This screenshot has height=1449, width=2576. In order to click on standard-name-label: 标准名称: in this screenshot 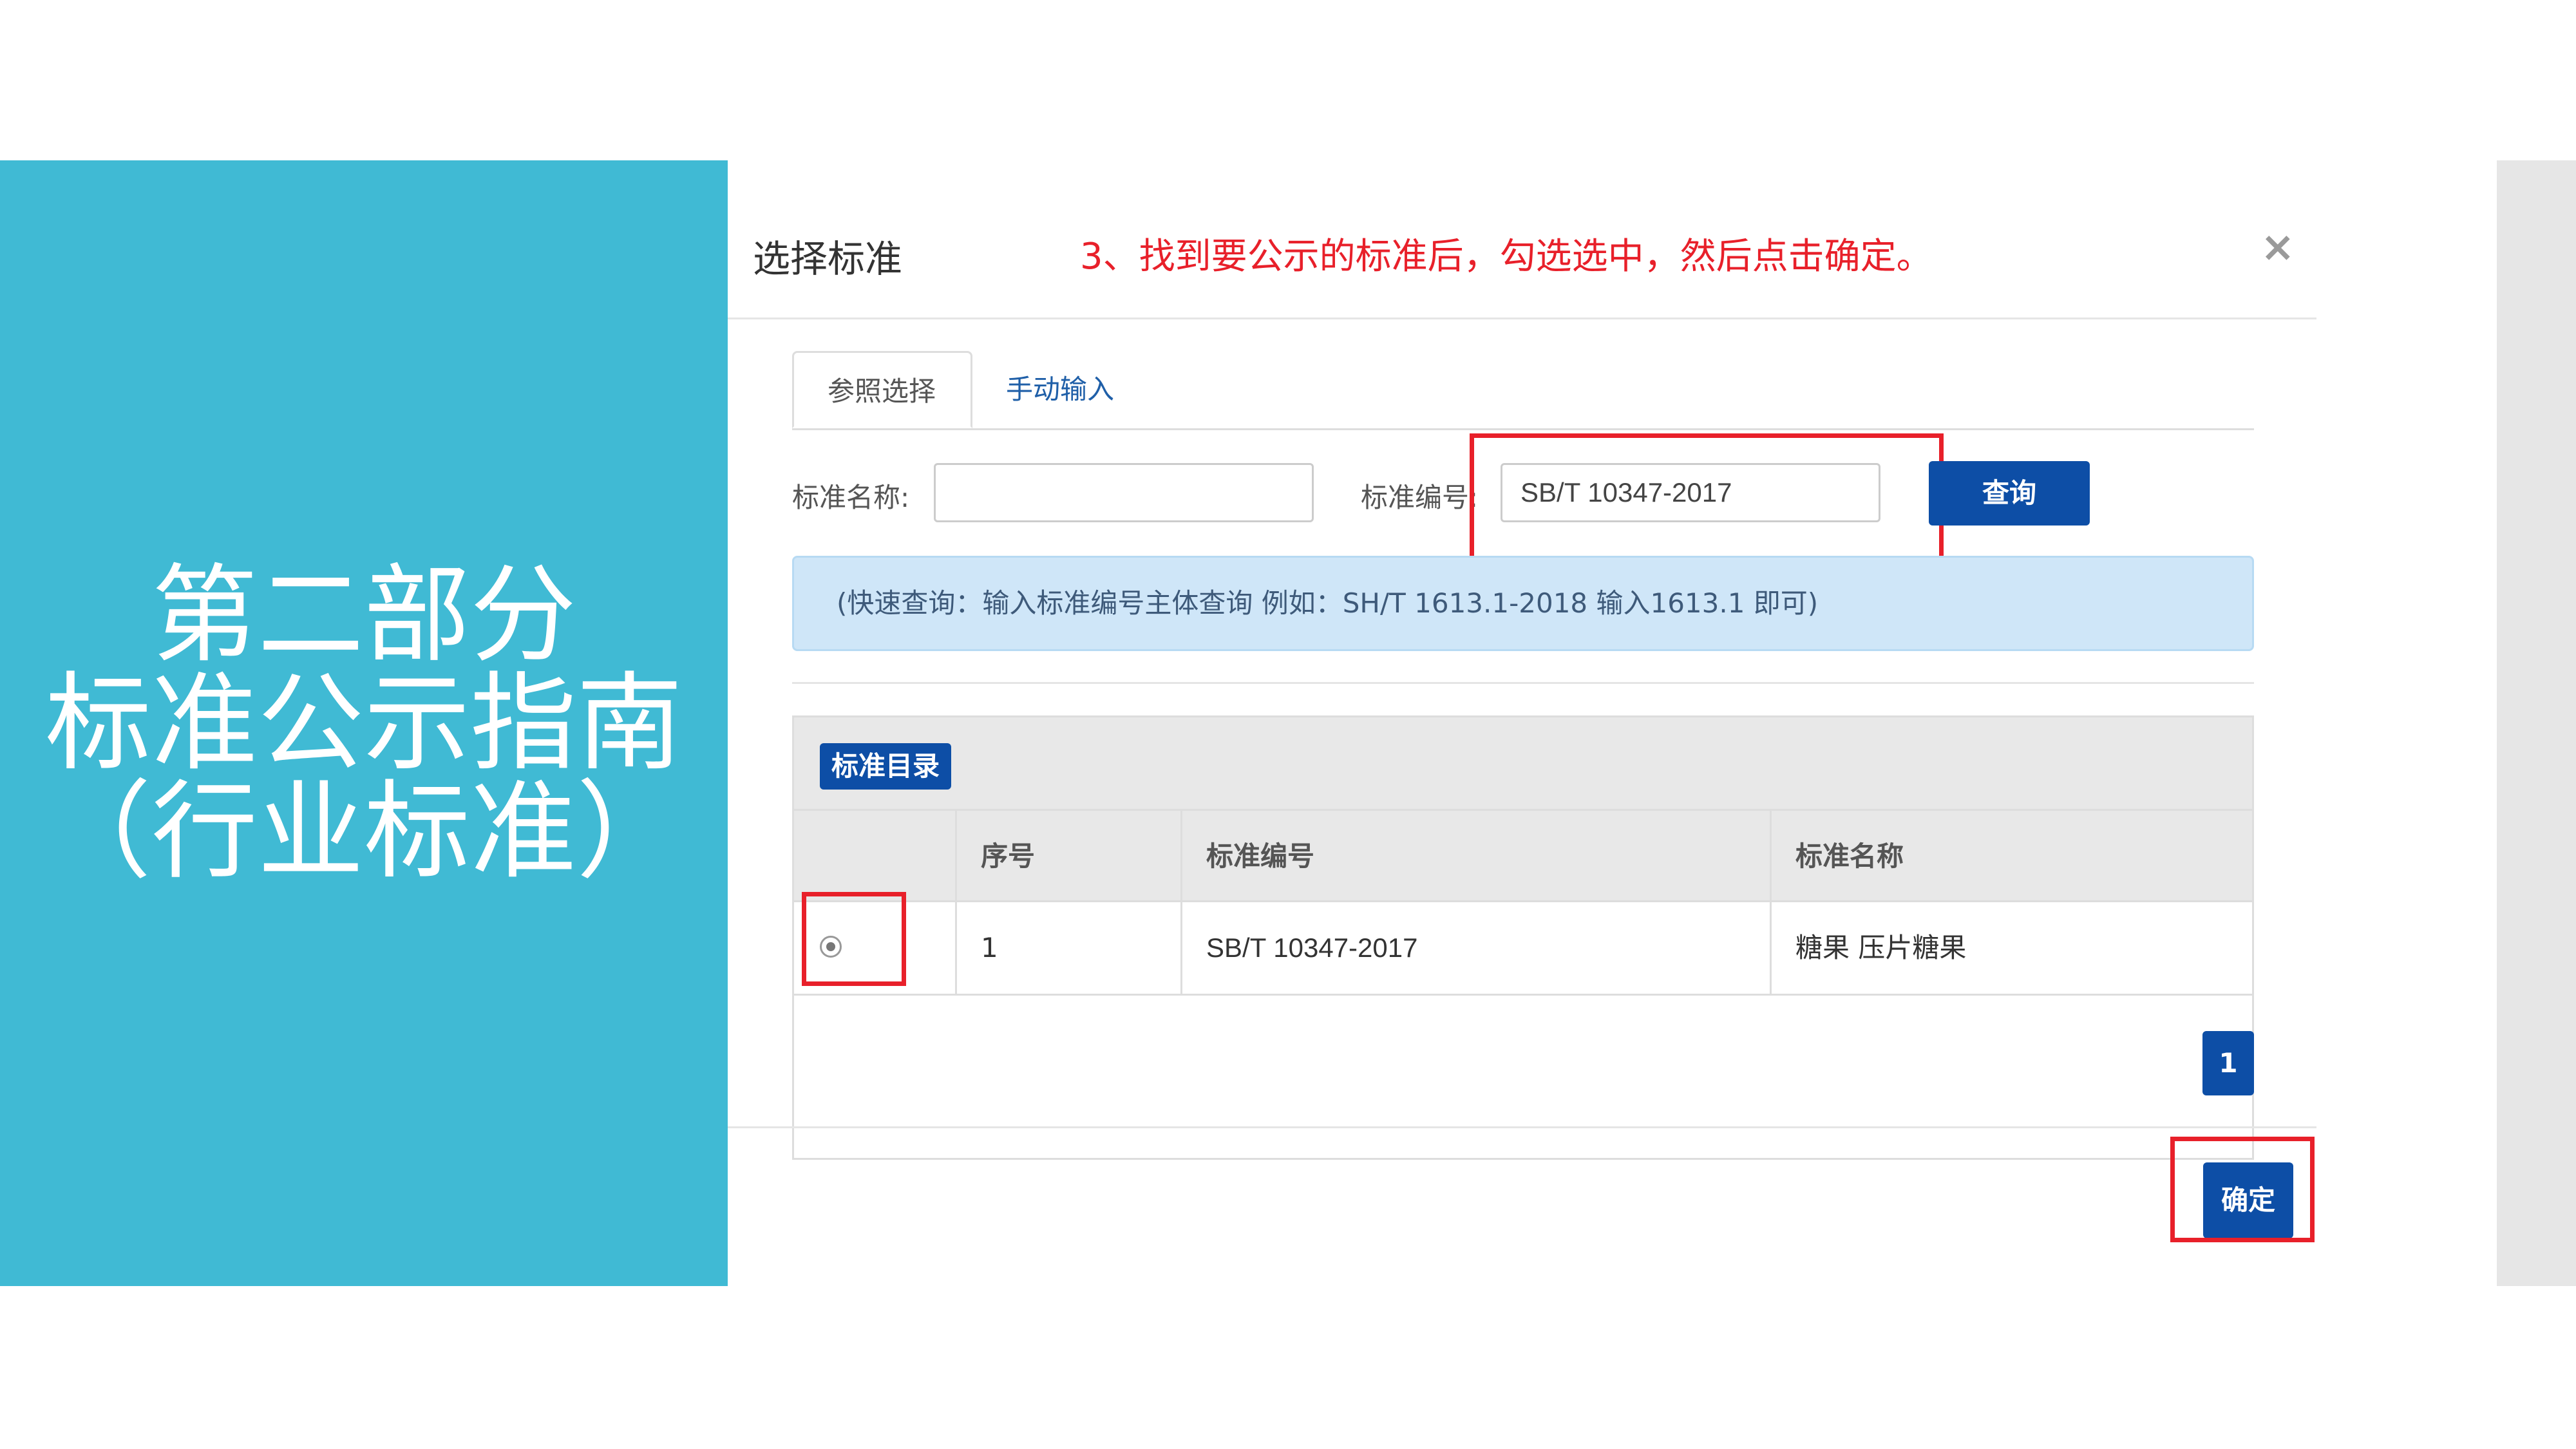, I will do `click(851, 497)`.